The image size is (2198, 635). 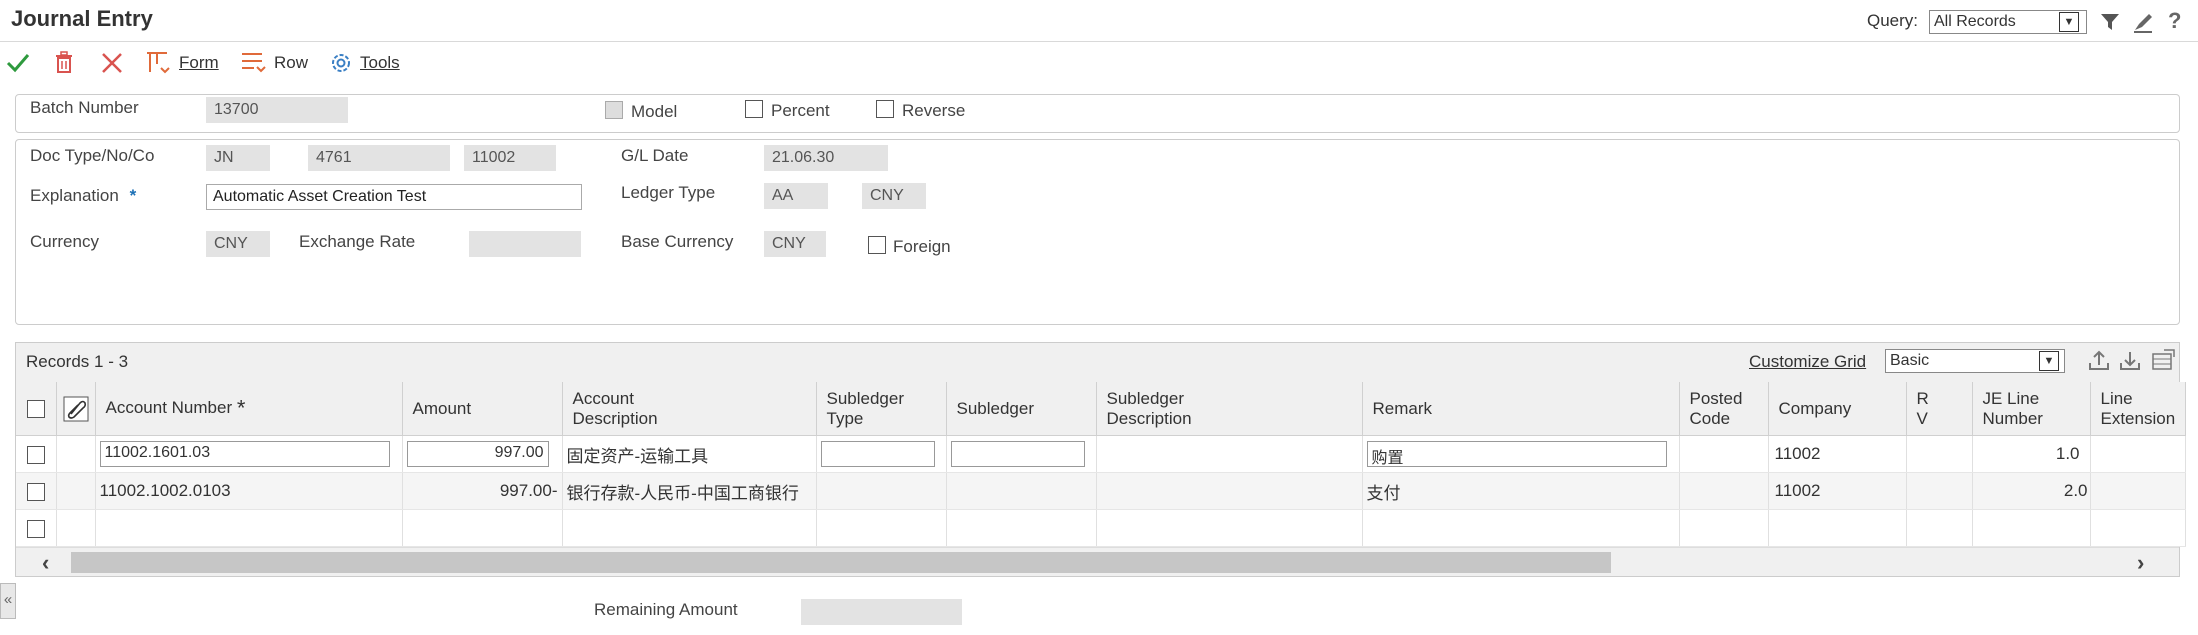 What do you see at coordinates (2069, 22) in the screenshot?
I see `chevron-down-icon: ▼` at bounding box center [2069, 22].